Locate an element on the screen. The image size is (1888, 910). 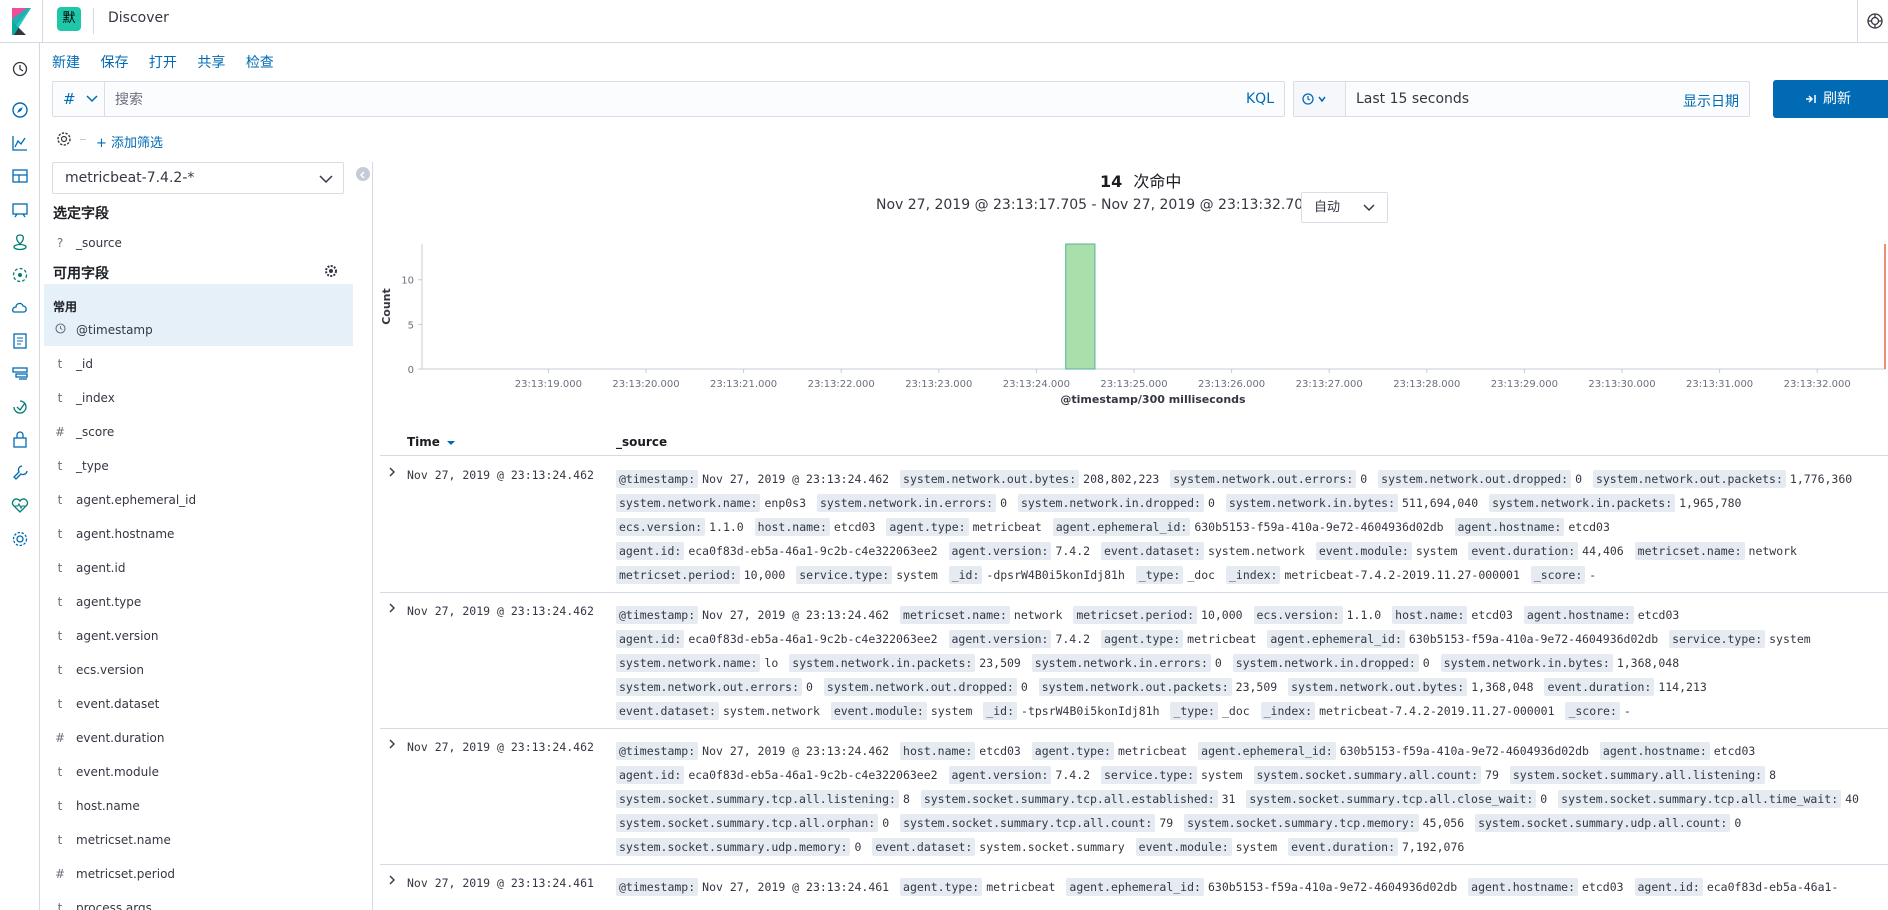
hits-count: 14 次命中 is located at coordinates (1140, 180).